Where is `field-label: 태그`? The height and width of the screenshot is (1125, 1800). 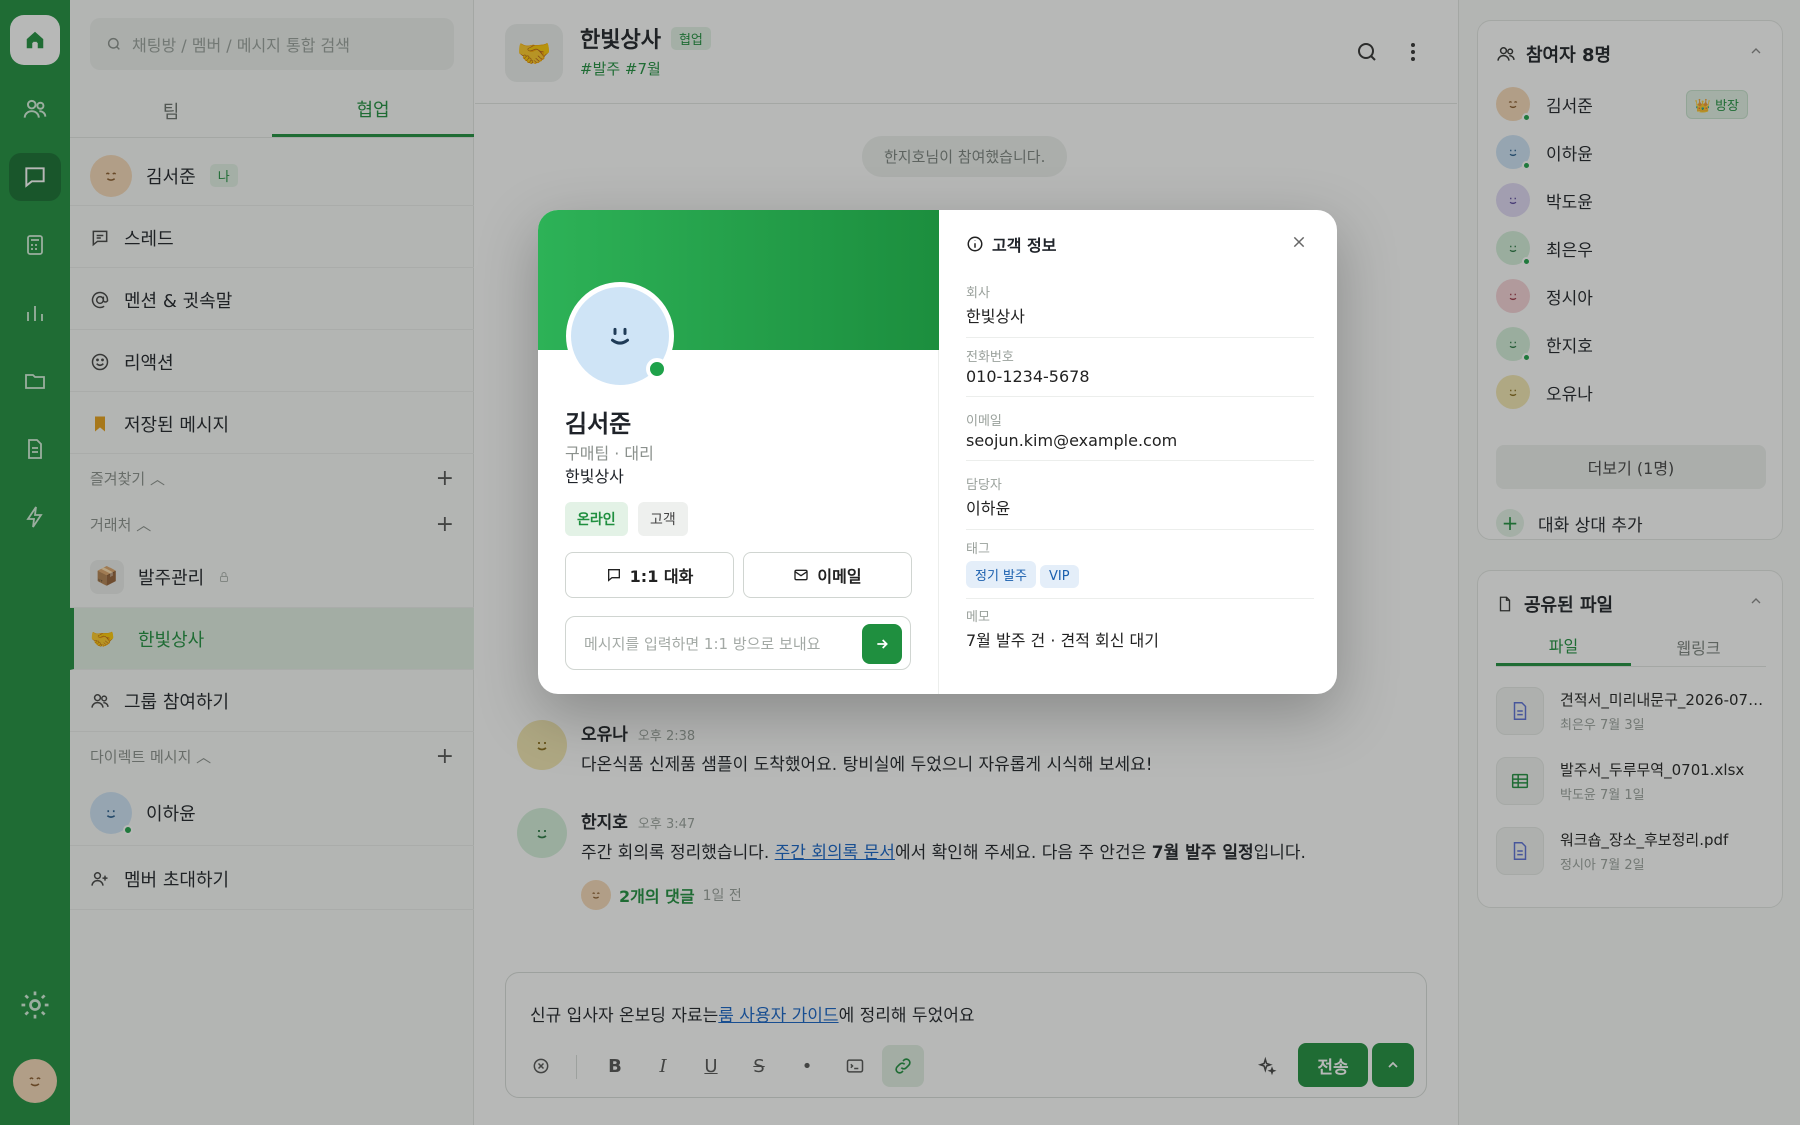 field-label: 태그 is located at coordinates (978, 549).